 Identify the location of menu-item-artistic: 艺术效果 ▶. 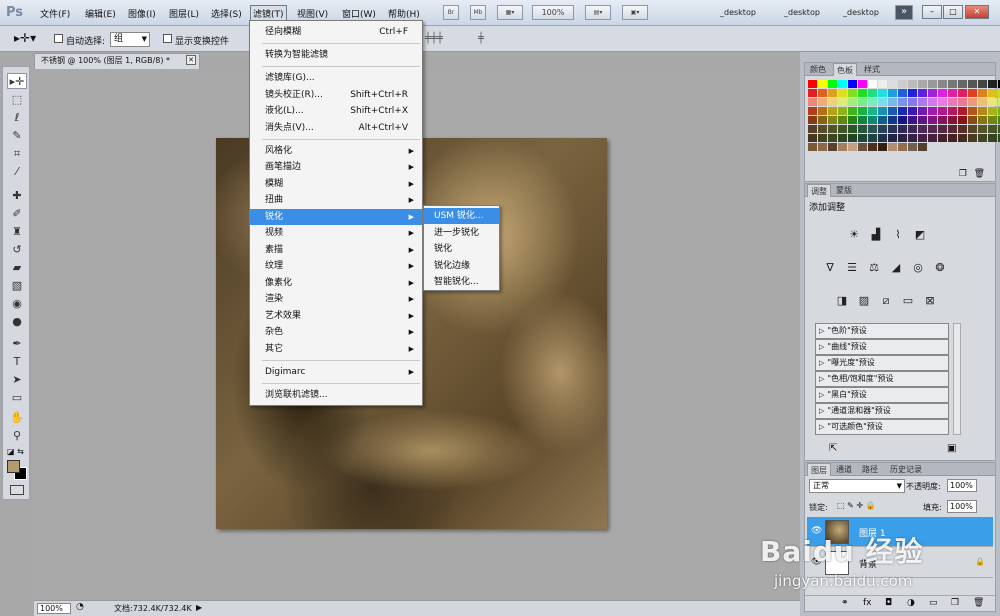
(336, 316).